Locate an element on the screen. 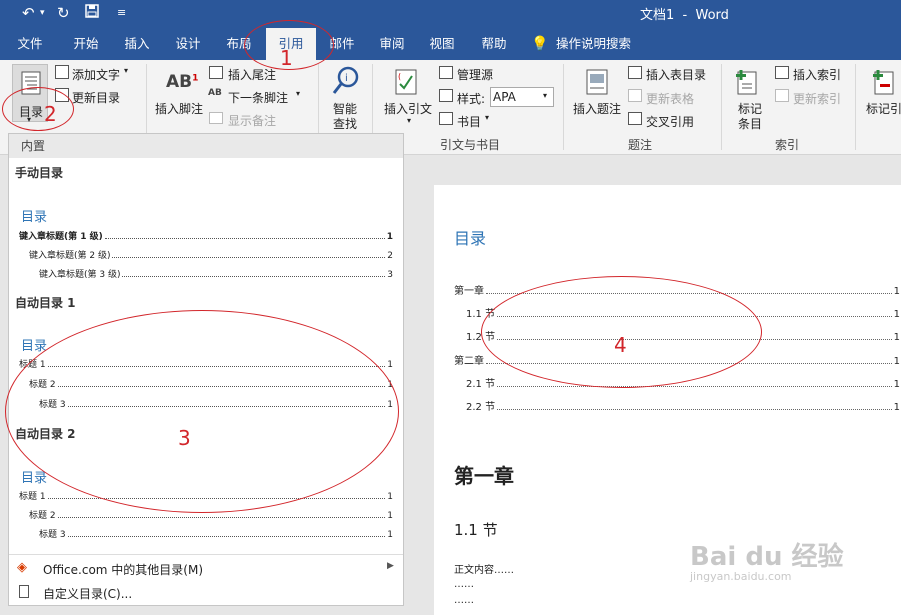  show-notes-icon is located at coordinates (216, 118).